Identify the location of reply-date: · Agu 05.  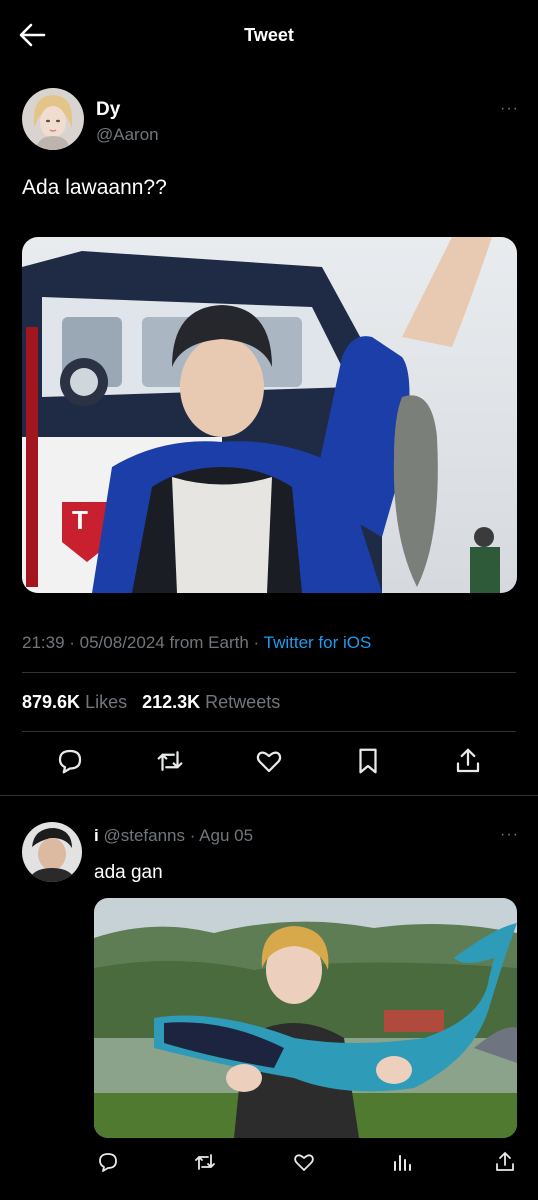
(221, 835).